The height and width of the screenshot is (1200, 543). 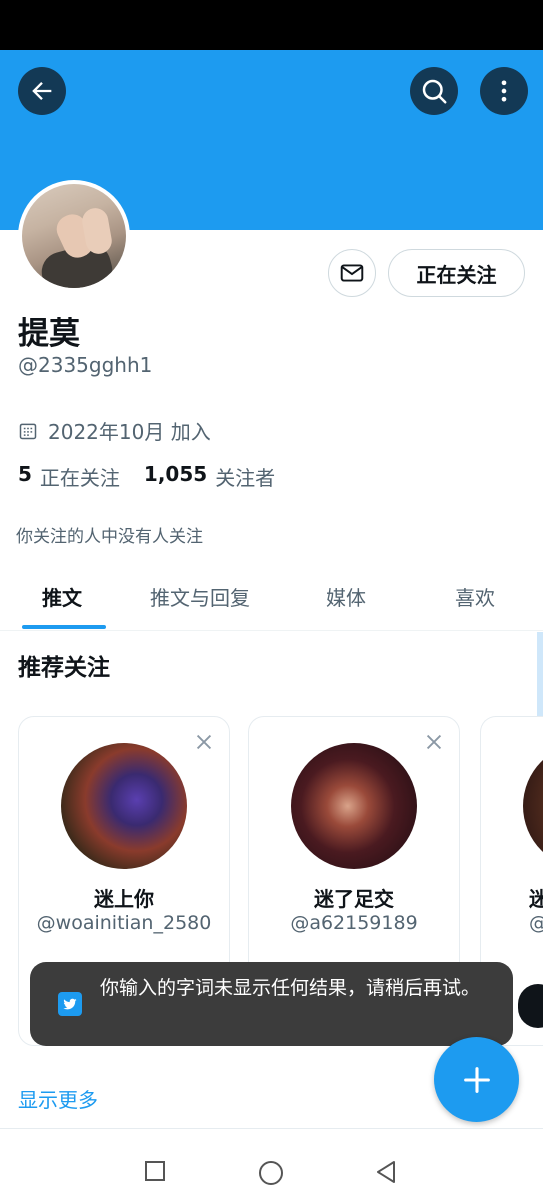 What do you see at coordinates (124, 923) in the screenshot?
I see `recommended-handle: @woainitian_2580` at bounding box center [124, 923].